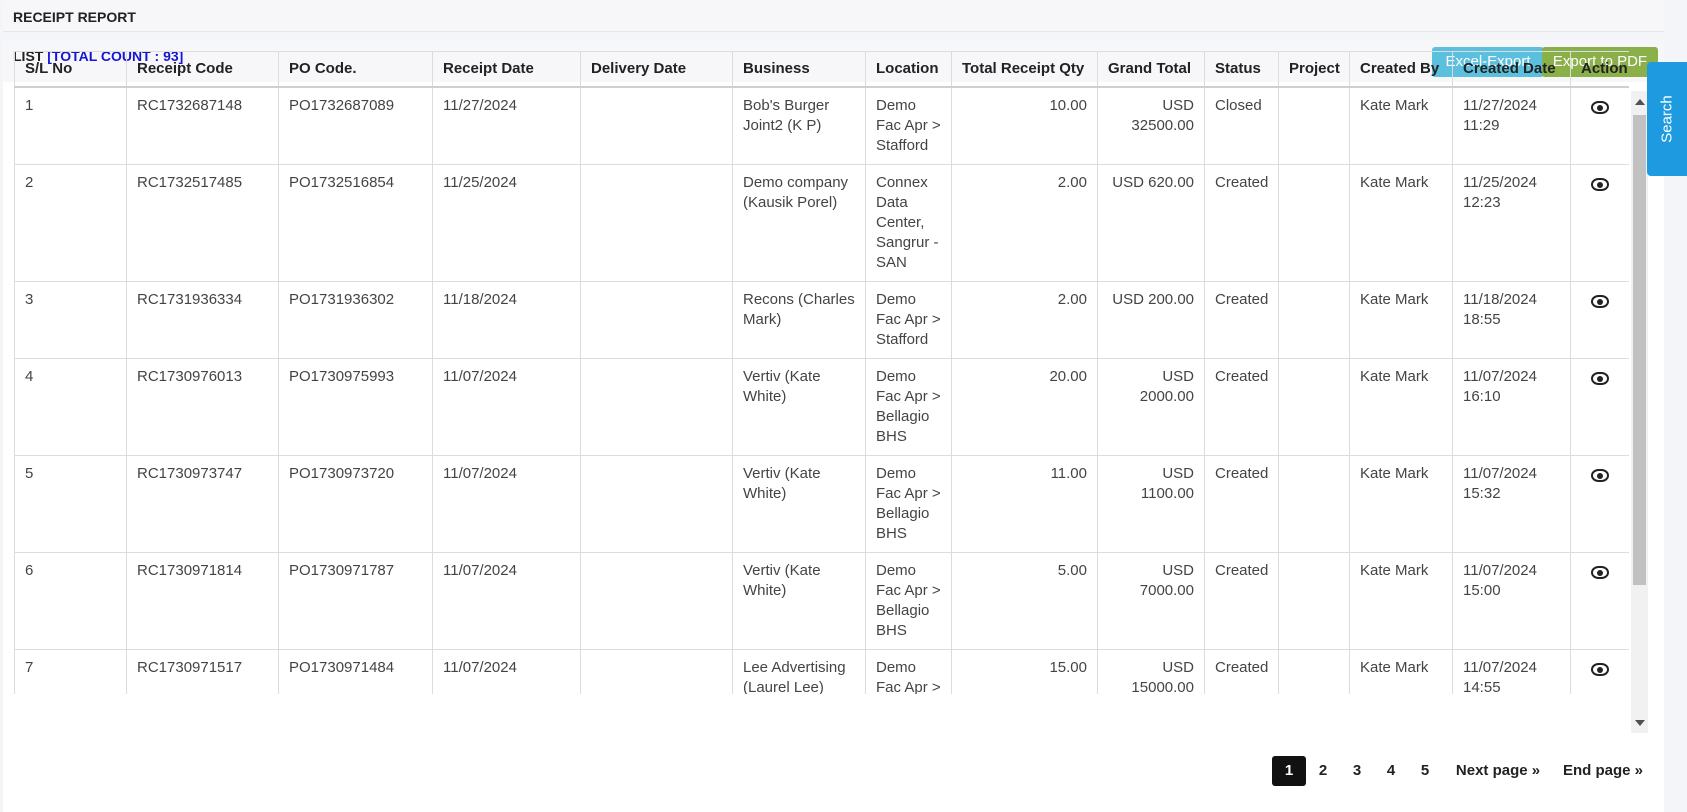 The image size is (1687, 812). I want to click on column-header: Total Receipt Qty, so click(1024, 69).